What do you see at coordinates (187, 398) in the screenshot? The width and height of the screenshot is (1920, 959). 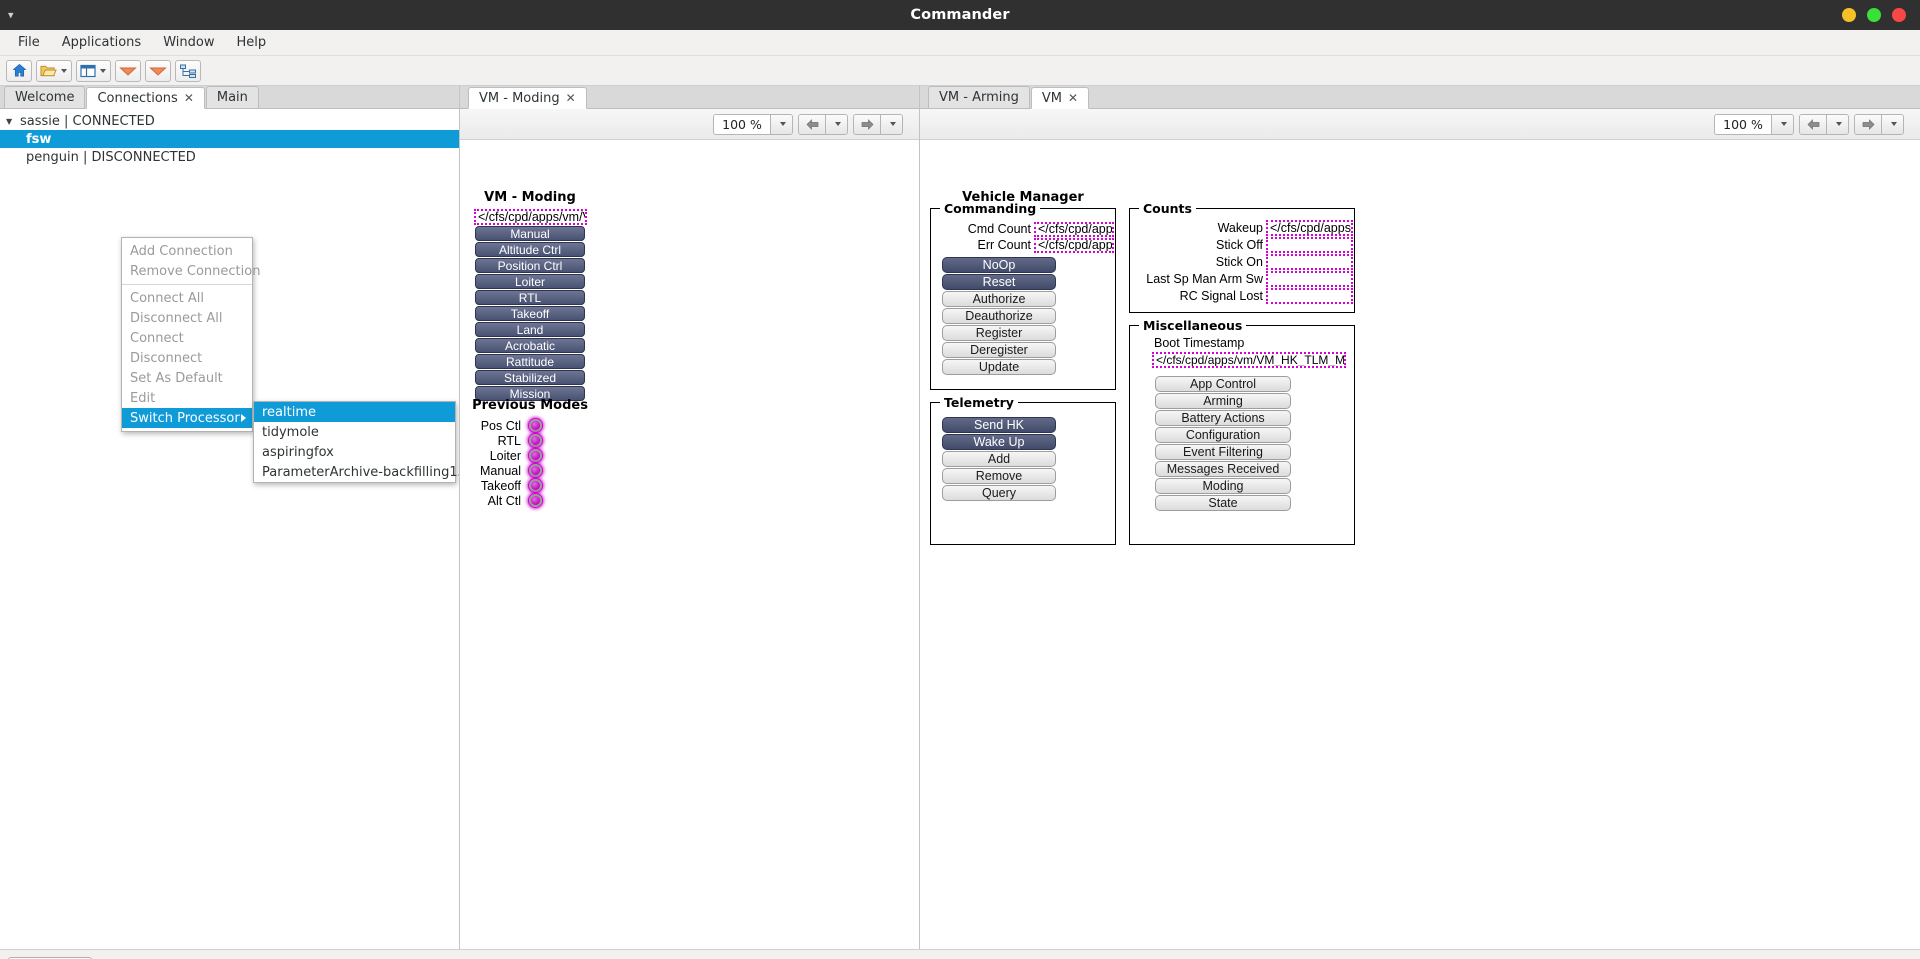 I see `menu-item-edit: Edit` at bounding box center [187, 398].